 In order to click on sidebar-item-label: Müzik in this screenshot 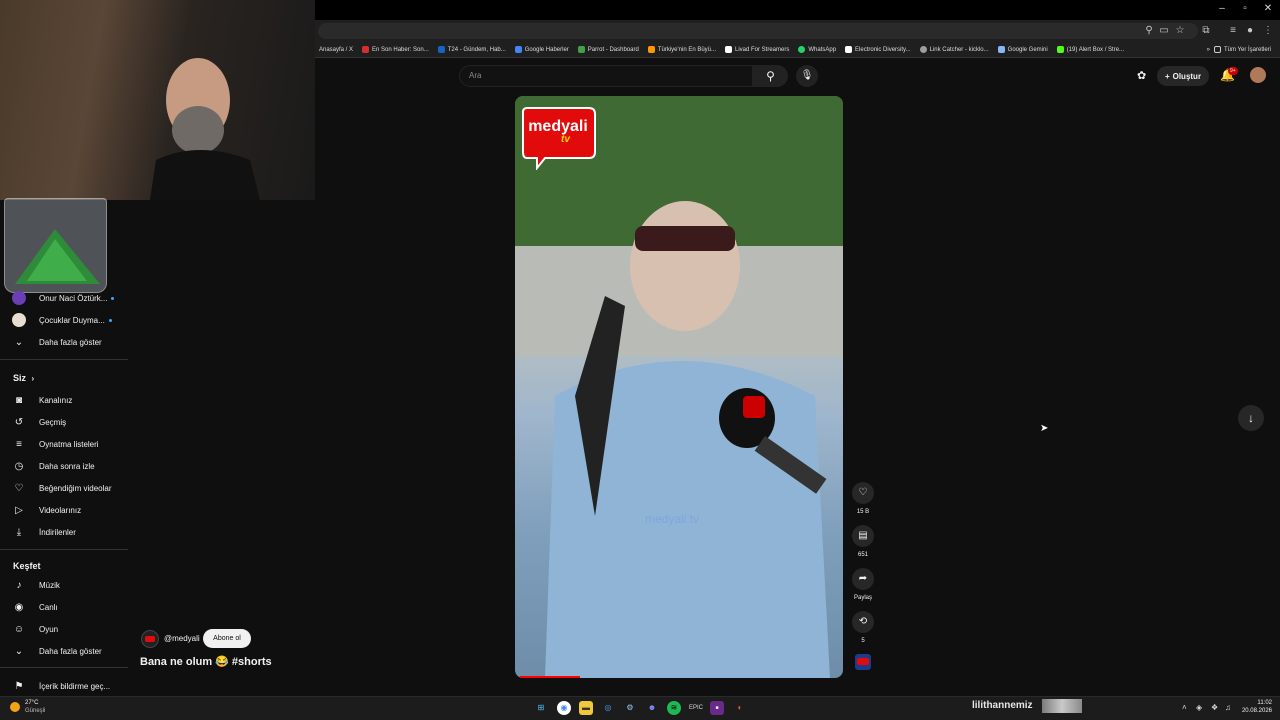, I will do `click(49, 585)`.